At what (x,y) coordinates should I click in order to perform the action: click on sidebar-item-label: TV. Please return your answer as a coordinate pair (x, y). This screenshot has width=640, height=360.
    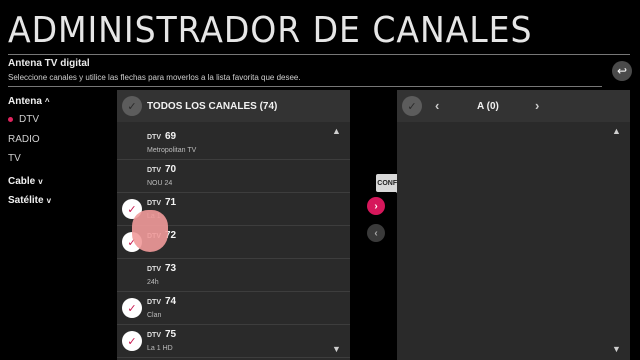
    Looking at the image, I should click on (14, 158).